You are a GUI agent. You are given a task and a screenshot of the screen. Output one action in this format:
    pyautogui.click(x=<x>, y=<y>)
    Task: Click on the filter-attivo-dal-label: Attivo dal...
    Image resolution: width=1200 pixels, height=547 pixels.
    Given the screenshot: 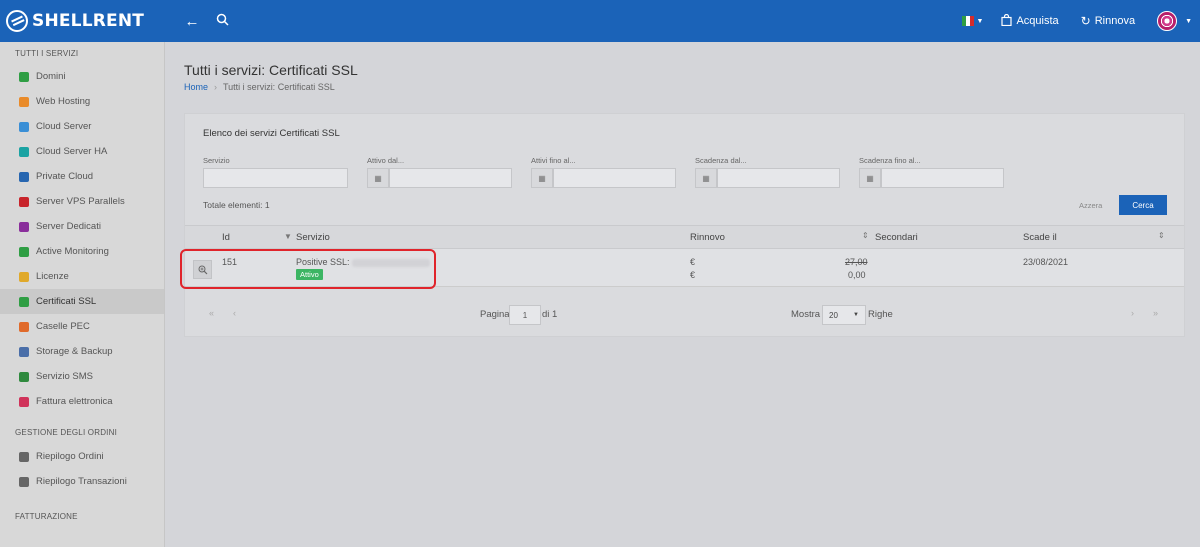 What is the action you would take?
    pyautogui.click(x=386, y=160)
    